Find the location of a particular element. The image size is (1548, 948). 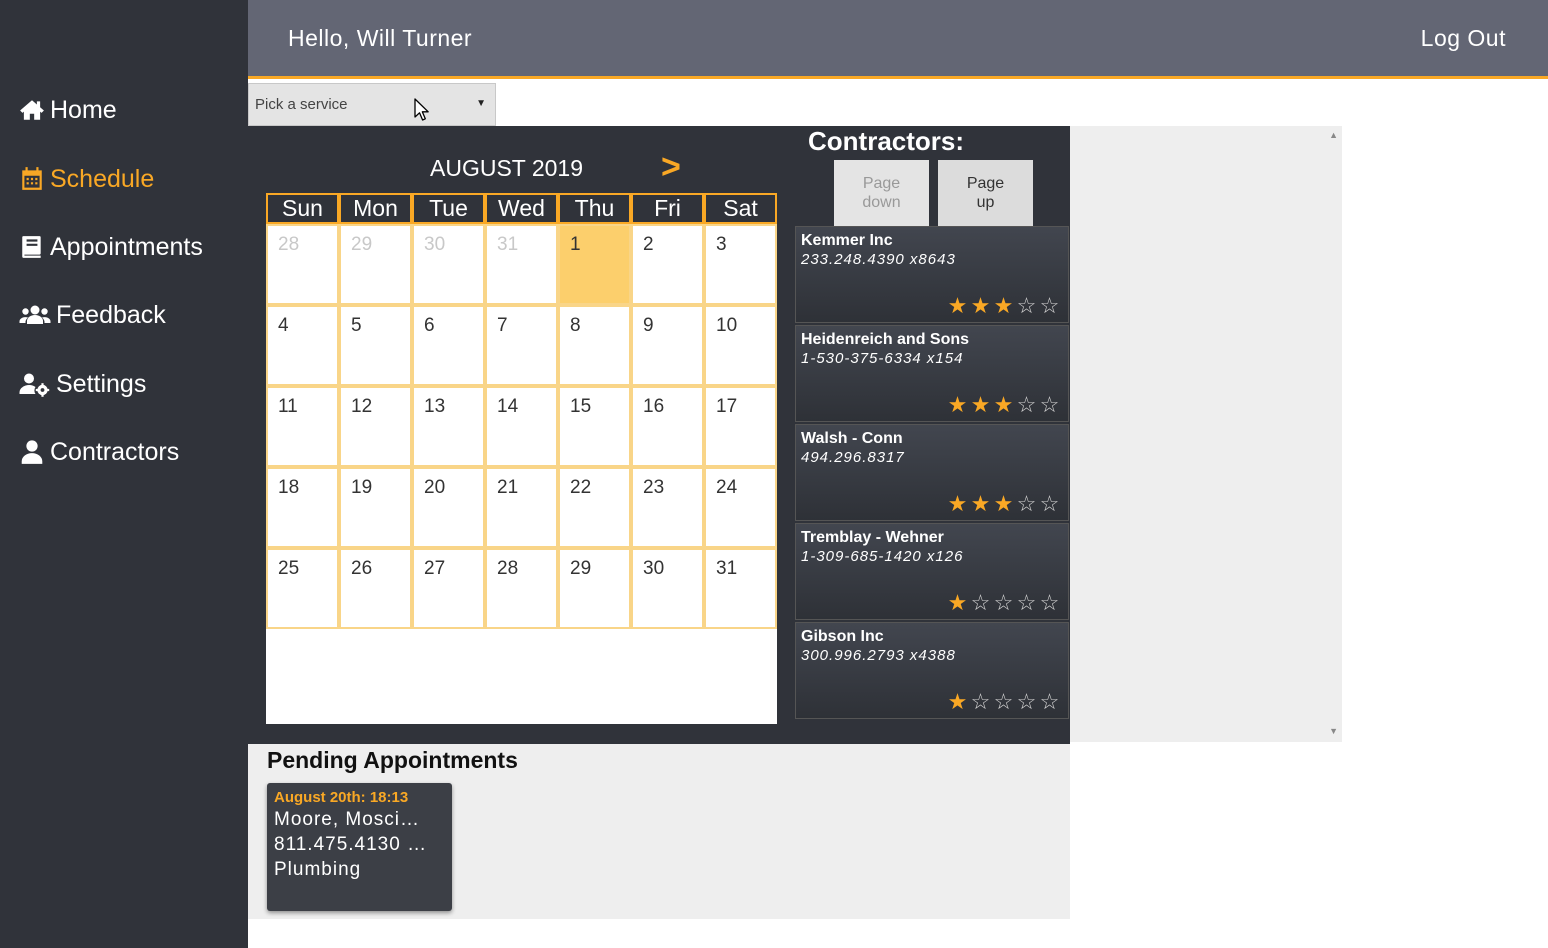

appointment-datetime: August 20th: 18:13 is located at coordinates (341, 797).